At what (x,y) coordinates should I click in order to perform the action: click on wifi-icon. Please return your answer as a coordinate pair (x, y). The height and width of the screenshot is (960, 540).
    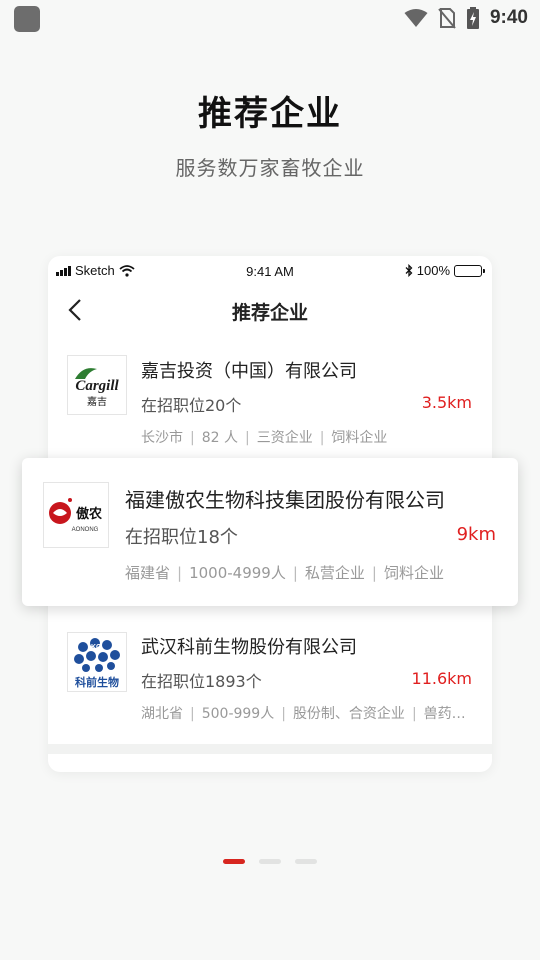
    Looking at the image, I should click on (416, 18).